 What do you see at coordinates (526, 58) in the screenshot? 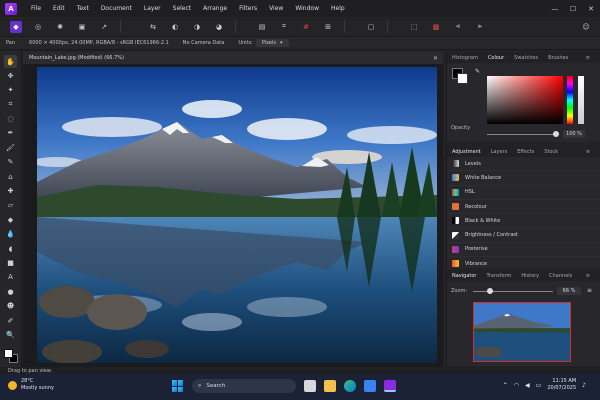
I see `tab-swatches: Swatches` at bounding box center [526, 58].